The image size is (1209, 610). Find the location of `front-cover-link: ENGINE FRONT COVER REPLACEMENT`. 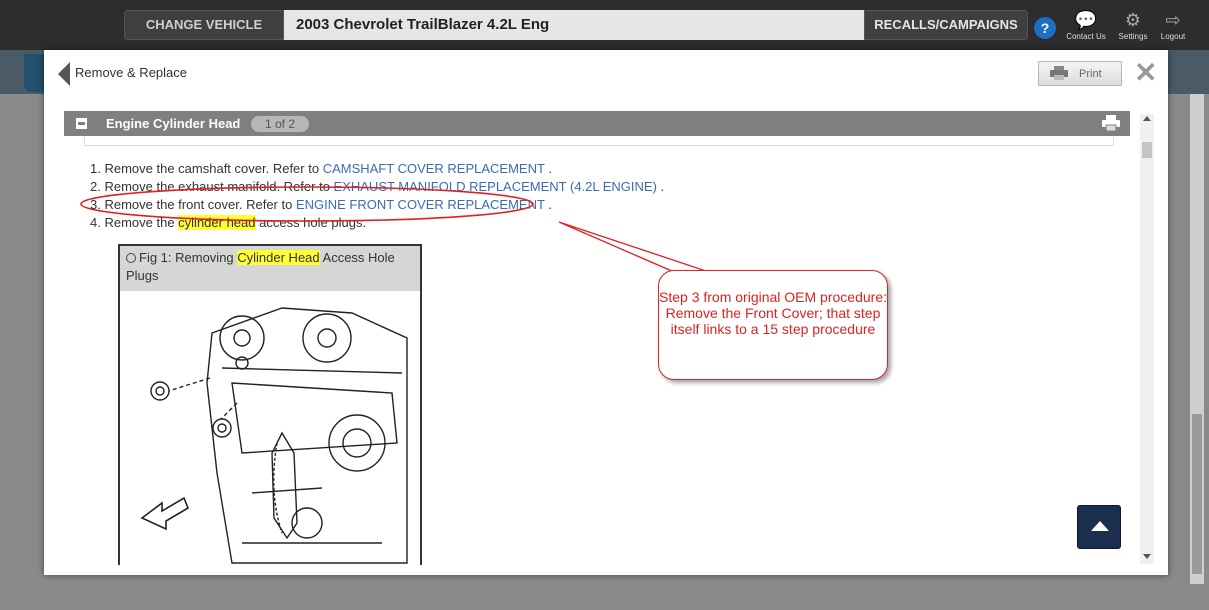

front-cover-link: ENGINE FRONT COVER REPLACEMENT is located at coordinates (420, 204).